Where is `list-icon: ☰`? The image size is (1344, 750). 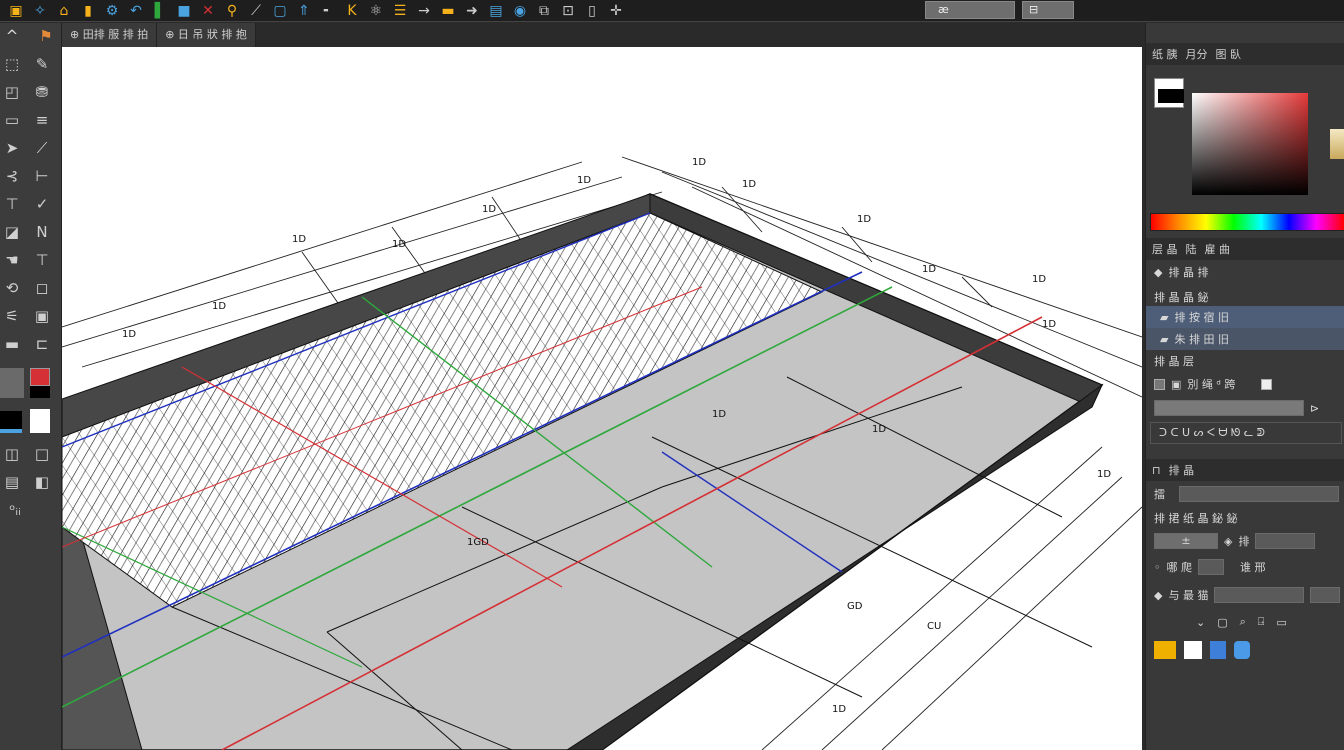
list-icon: ☰ is located at coordinates (400, 11).